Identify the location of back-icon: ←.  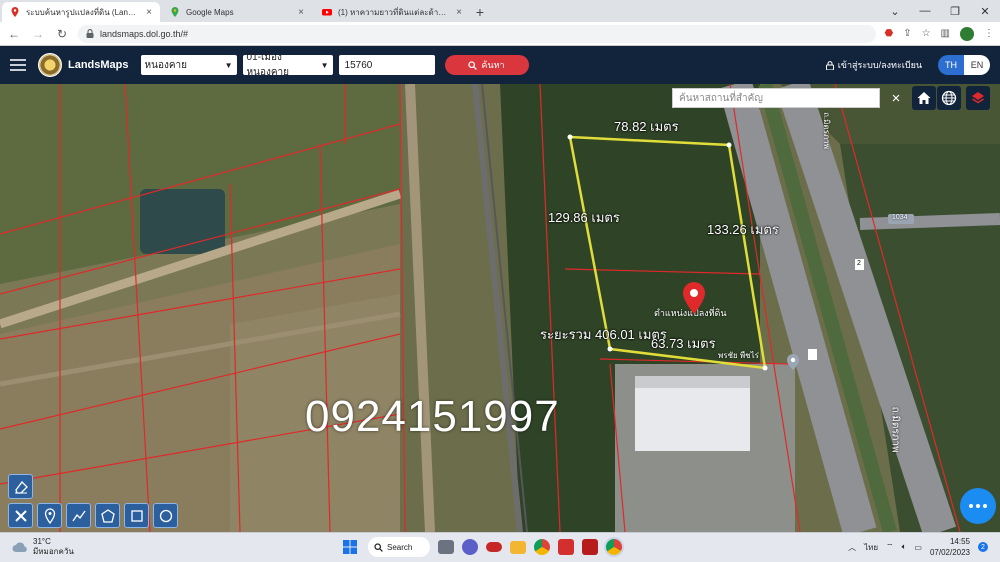
(14, 34).